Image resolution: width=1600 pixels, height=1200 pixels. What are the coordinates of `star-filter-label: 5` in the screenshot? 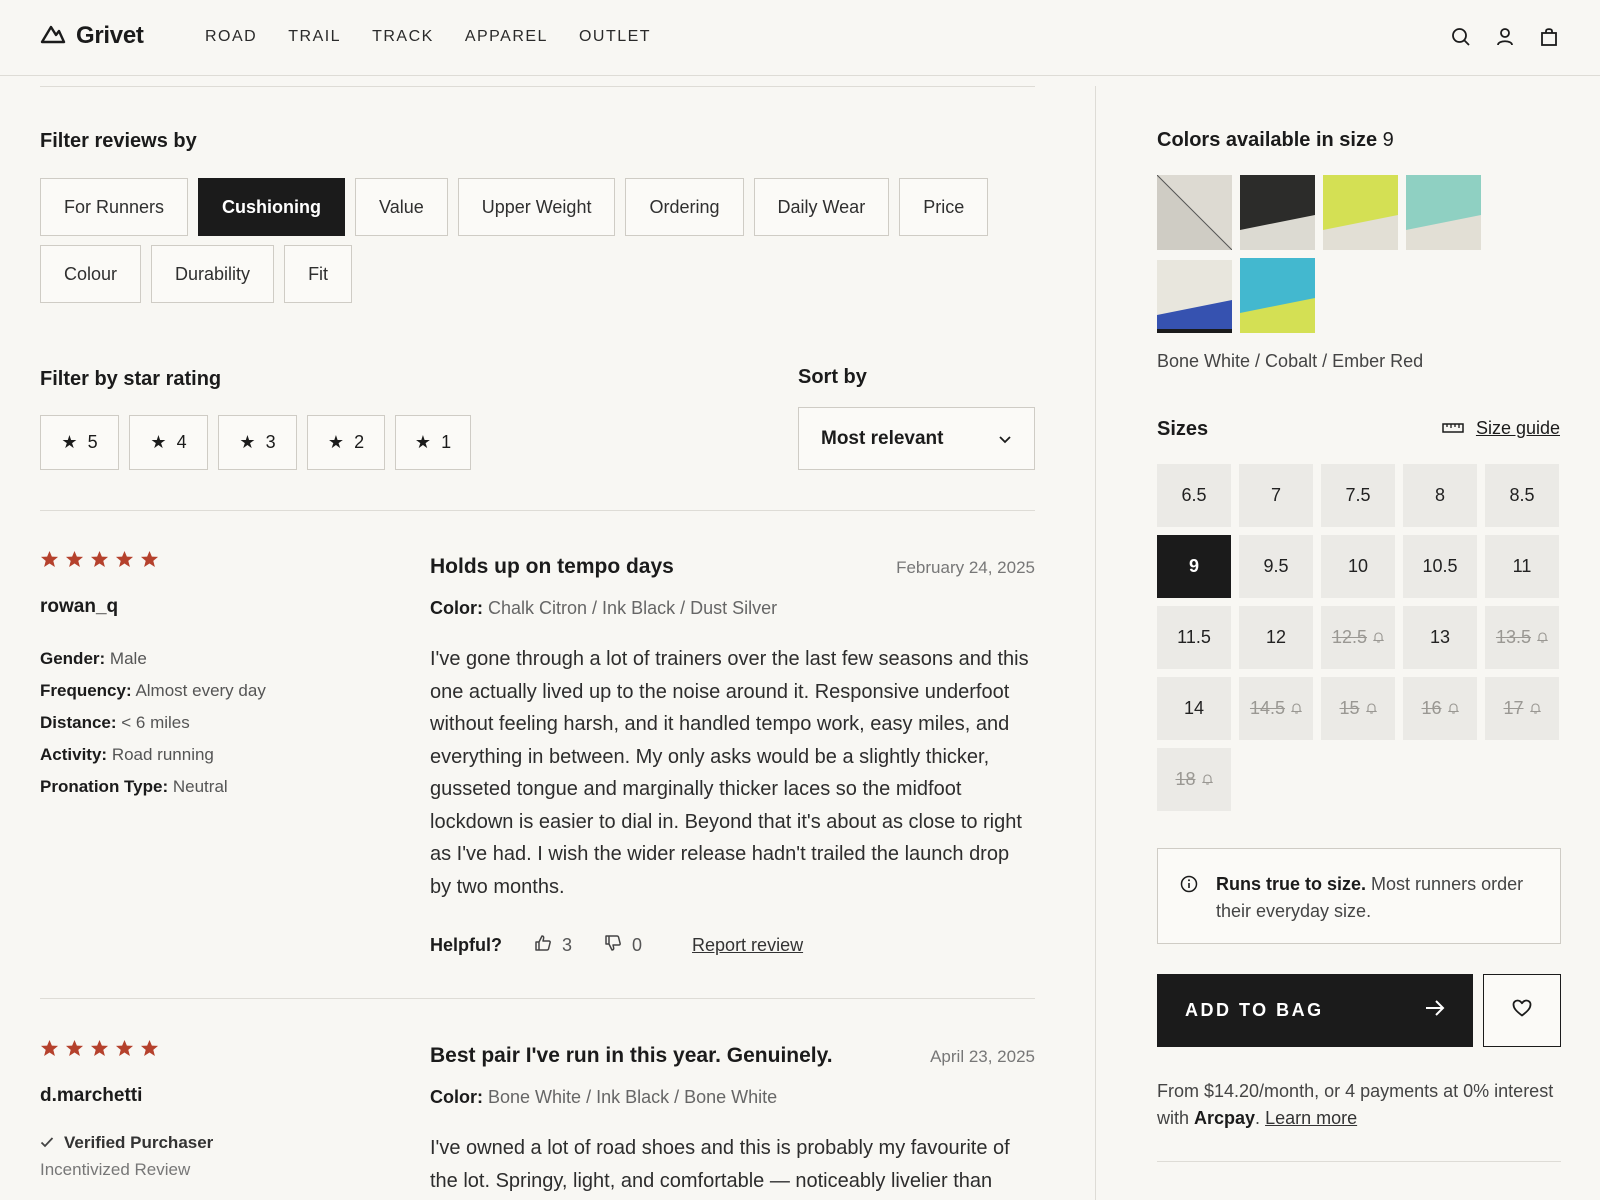 It's located at (92, 442).